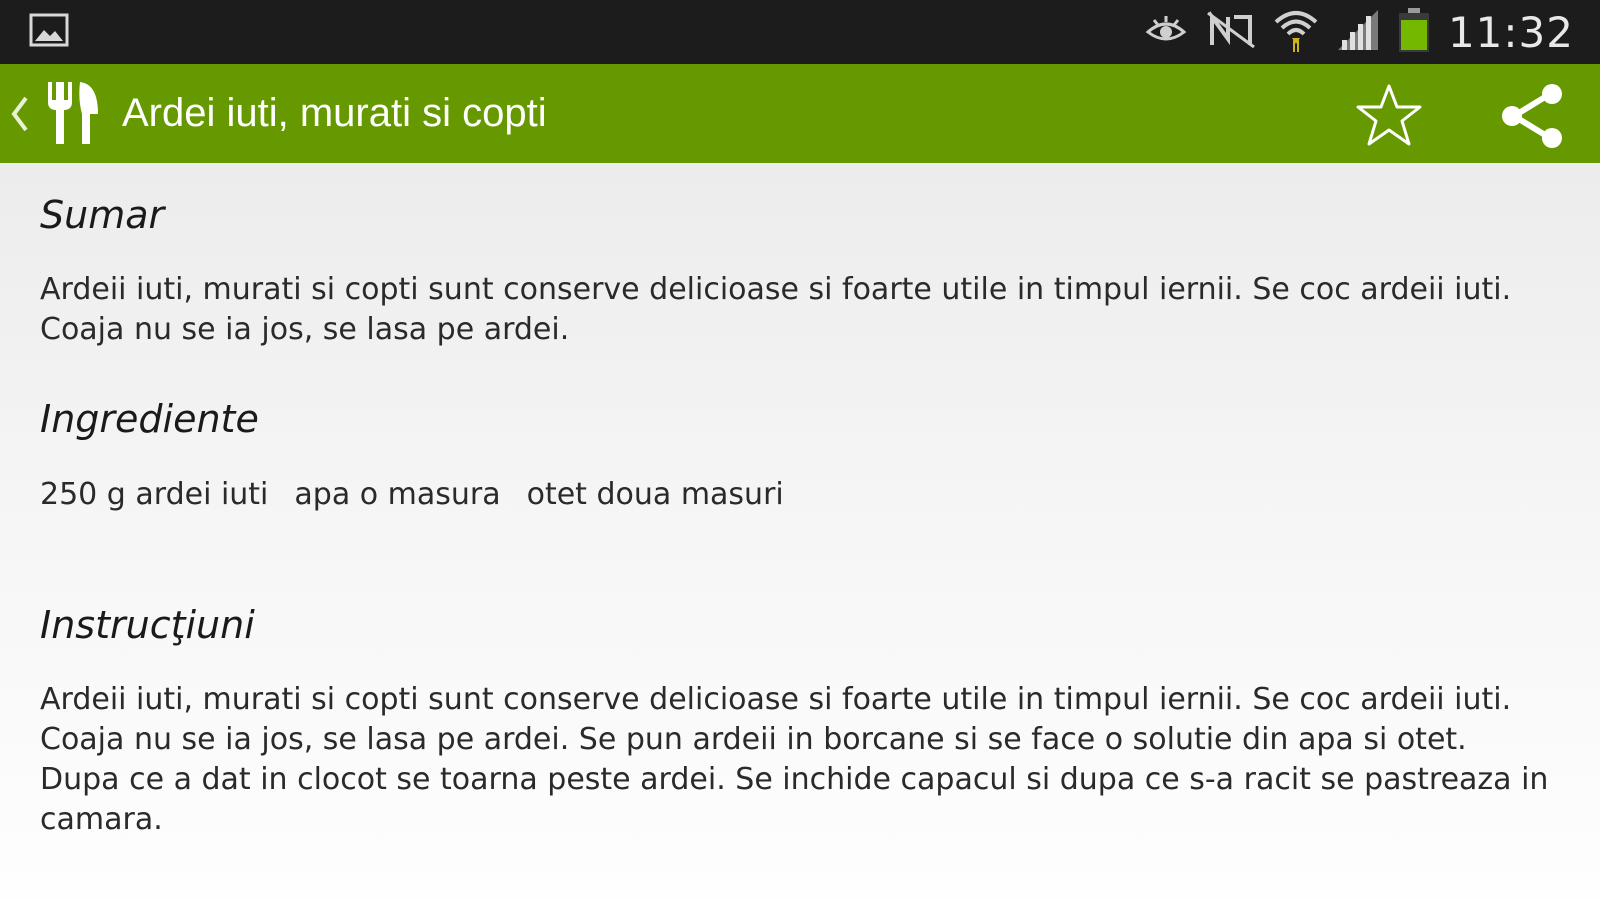  What do you see at coordinates (1296, 32) in the screenshot?
I see `wifi-icon` at bounding box center [1296, 32].